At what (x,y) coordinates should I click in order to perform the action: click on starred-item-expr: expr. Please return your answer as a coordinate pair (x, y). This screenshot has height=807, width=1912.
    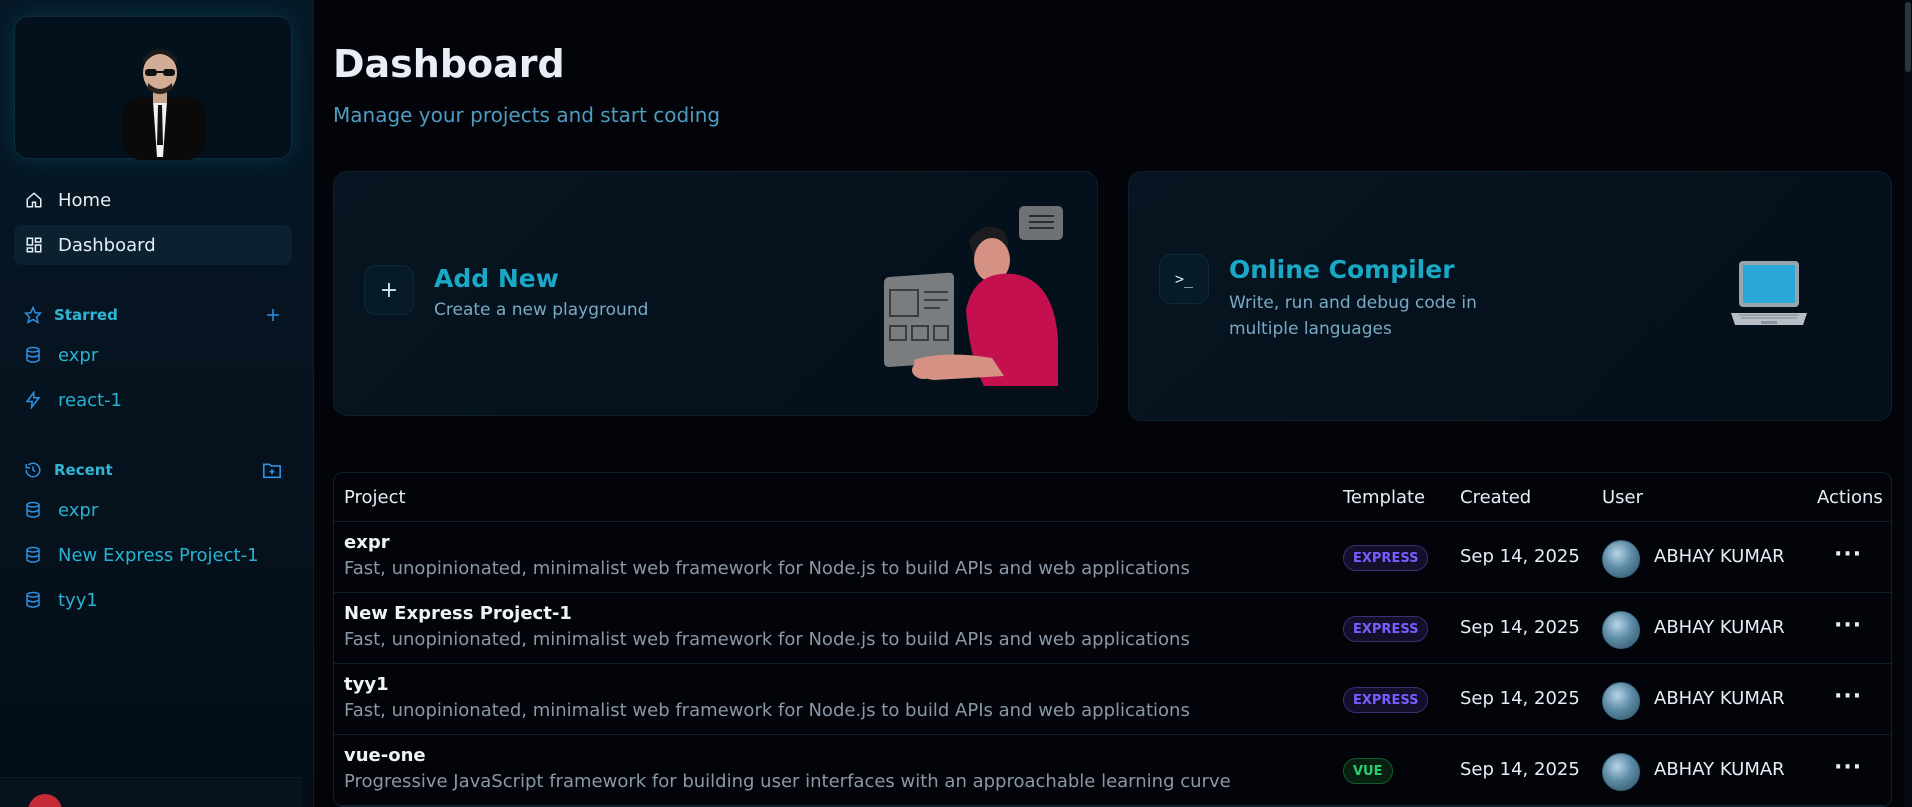
    Looking at the image, I should click on (61, 355).